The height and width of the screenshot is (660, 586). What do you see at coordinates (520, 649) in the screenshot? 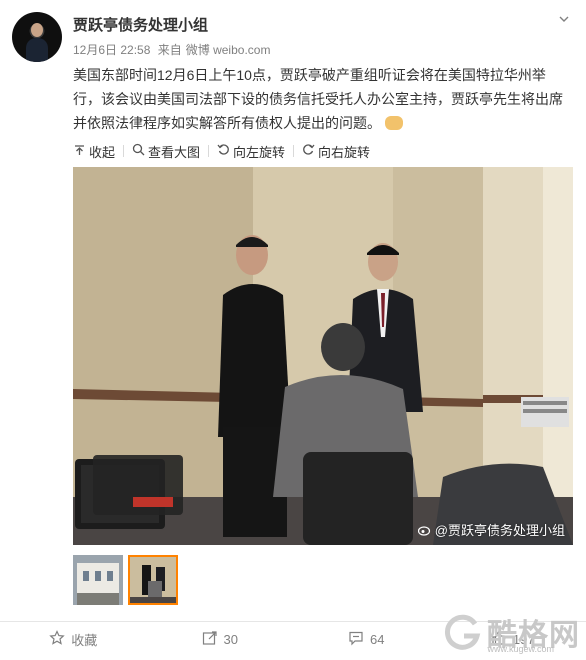
I see `site-logo-url: www.kugew.com` at bounding box center [520, 649].